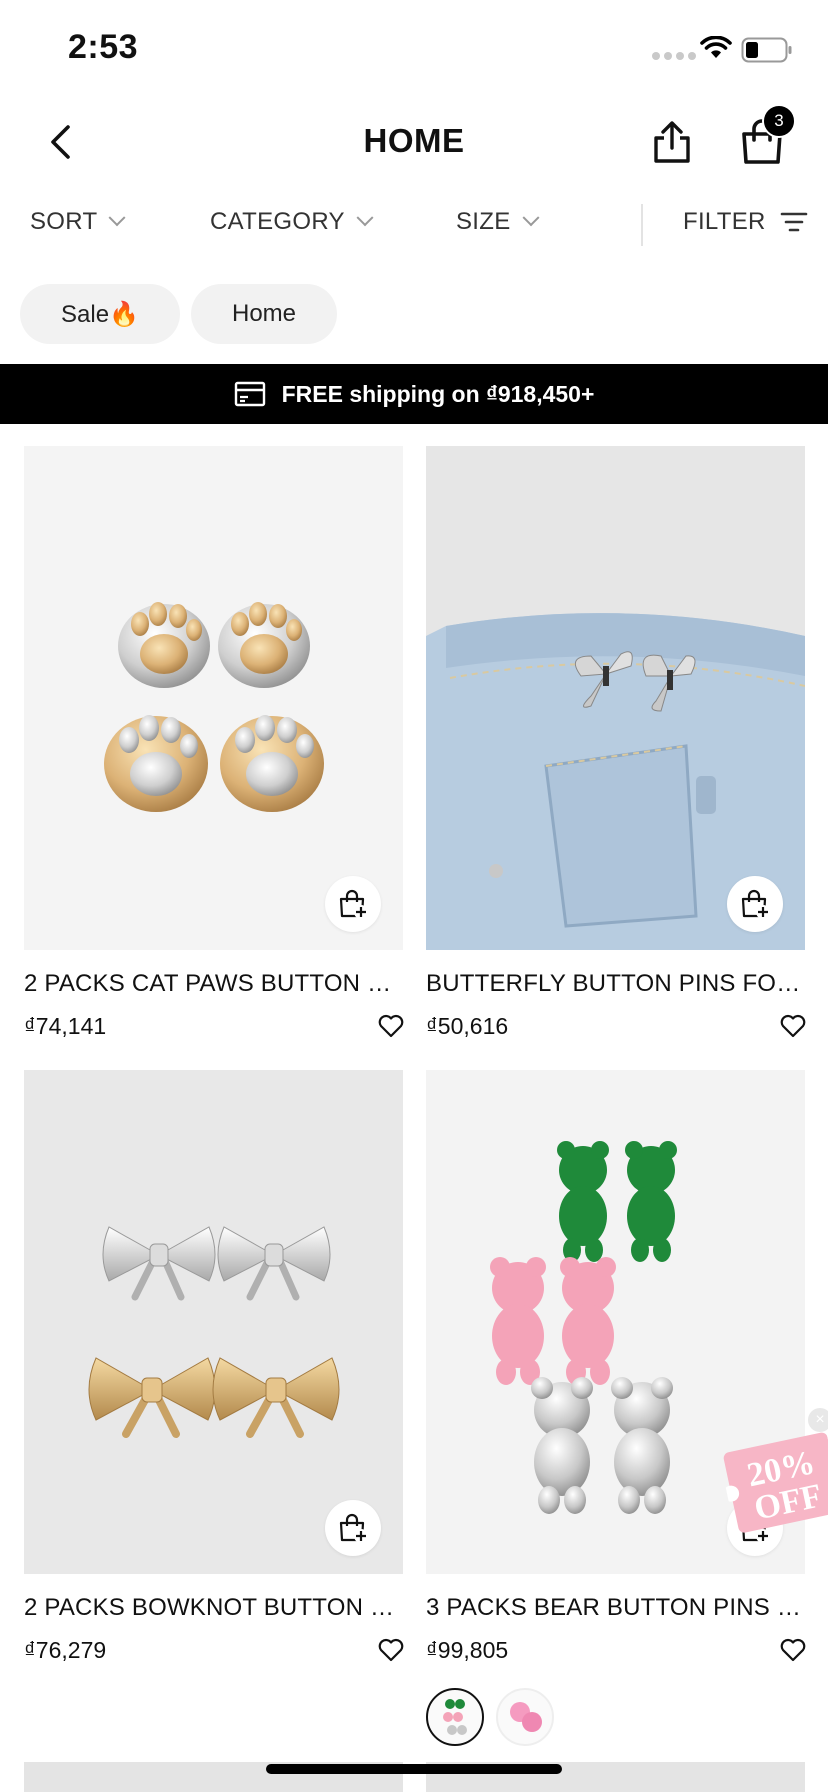 The width and height of the screenshot is (828, 1792). I want to click on category-dropdown: CATEGORY, so click(292, 222).